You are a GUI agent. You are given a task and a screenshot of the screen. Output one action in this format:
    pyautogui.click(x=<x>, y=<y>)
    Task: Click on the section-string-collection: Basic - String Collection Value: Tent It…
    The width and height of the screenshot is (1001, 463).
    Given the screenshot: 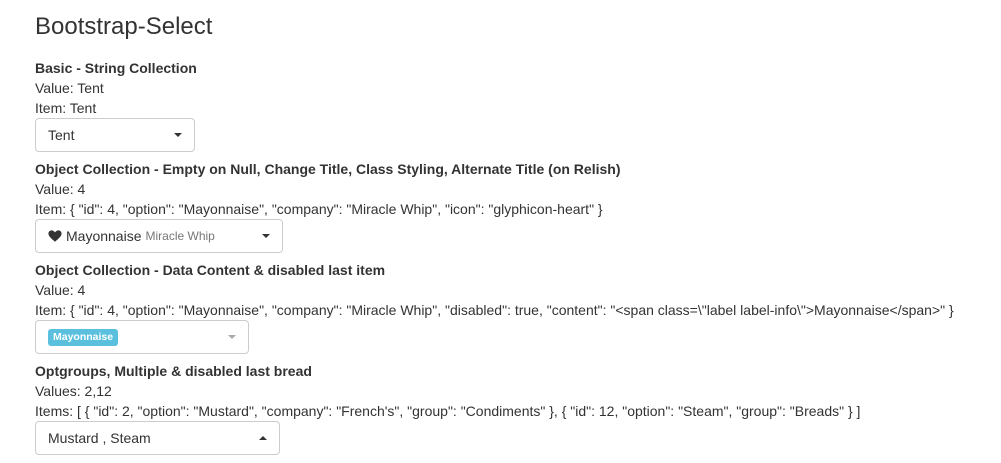 What is the action you would take?
    pyautogui.click(x=116, y=105)
    